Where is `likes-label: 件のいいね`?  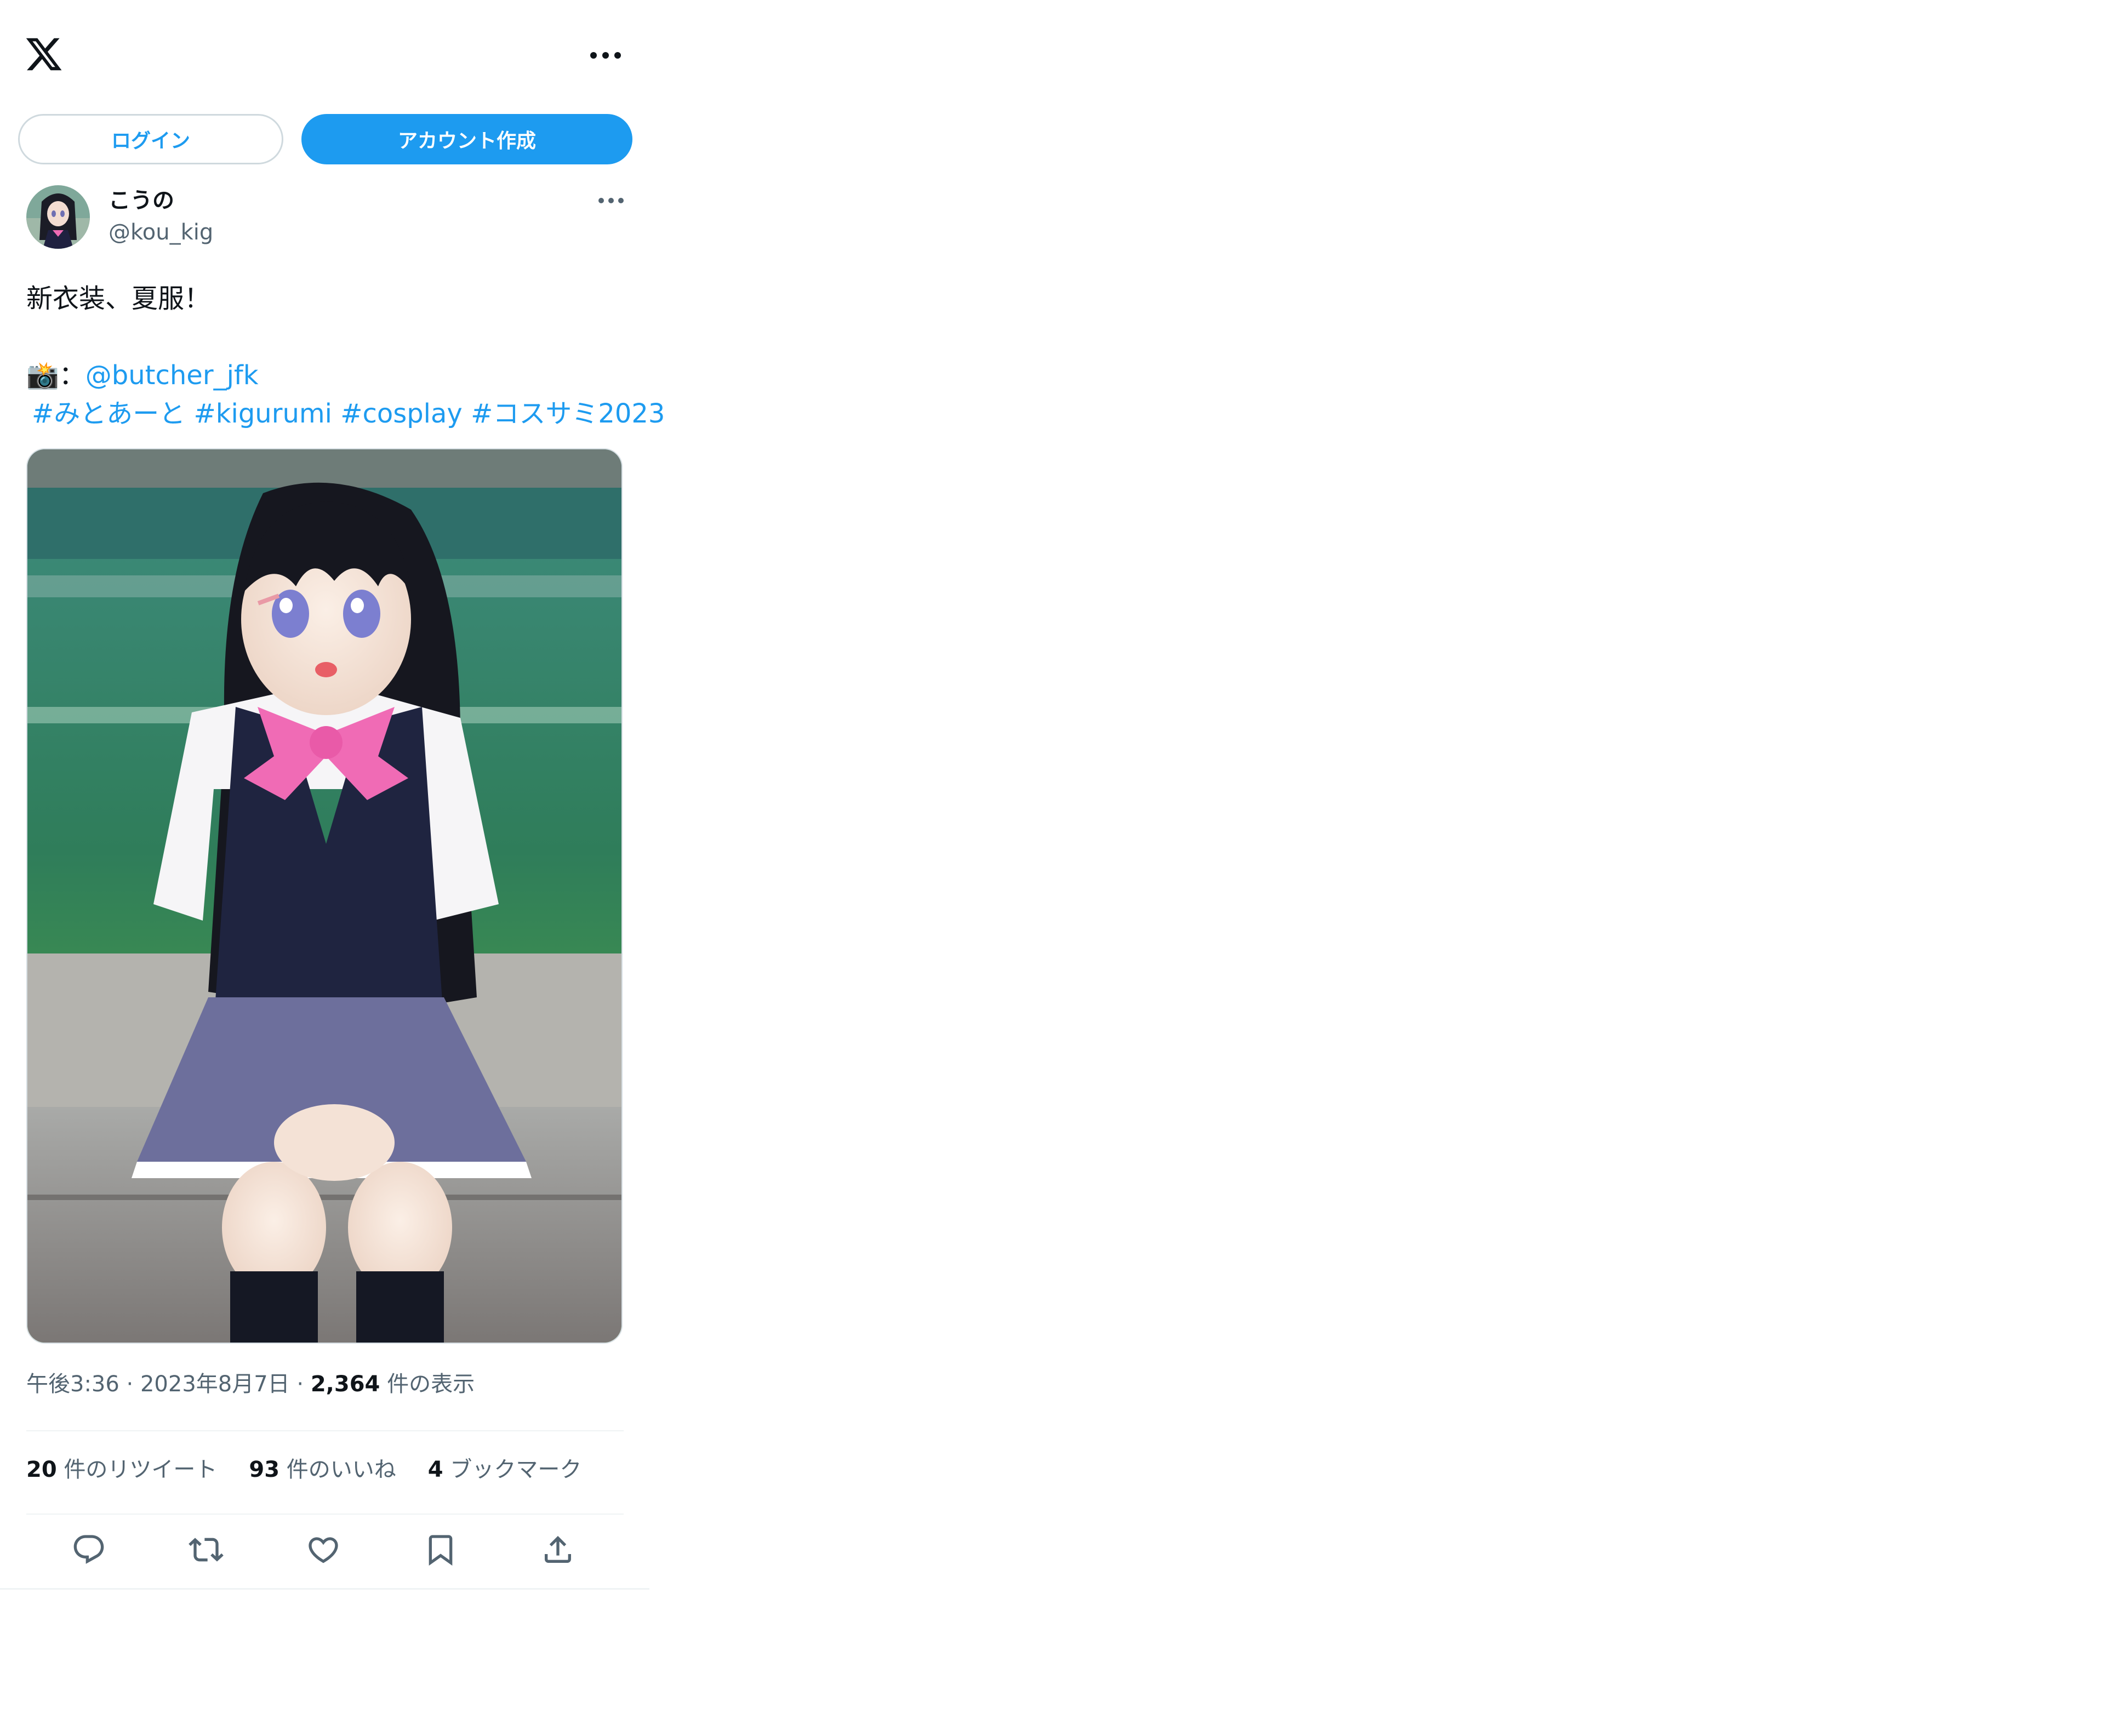 likes-label: 件のいいね is located at coordinates (341, 1470).